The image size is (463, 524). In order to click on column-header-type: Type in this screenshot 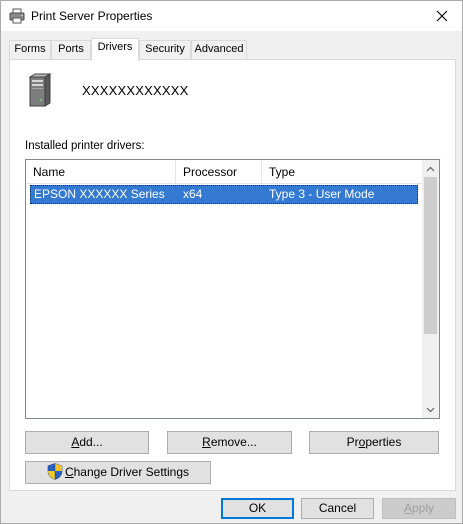, I will do `click(342, 172)`.